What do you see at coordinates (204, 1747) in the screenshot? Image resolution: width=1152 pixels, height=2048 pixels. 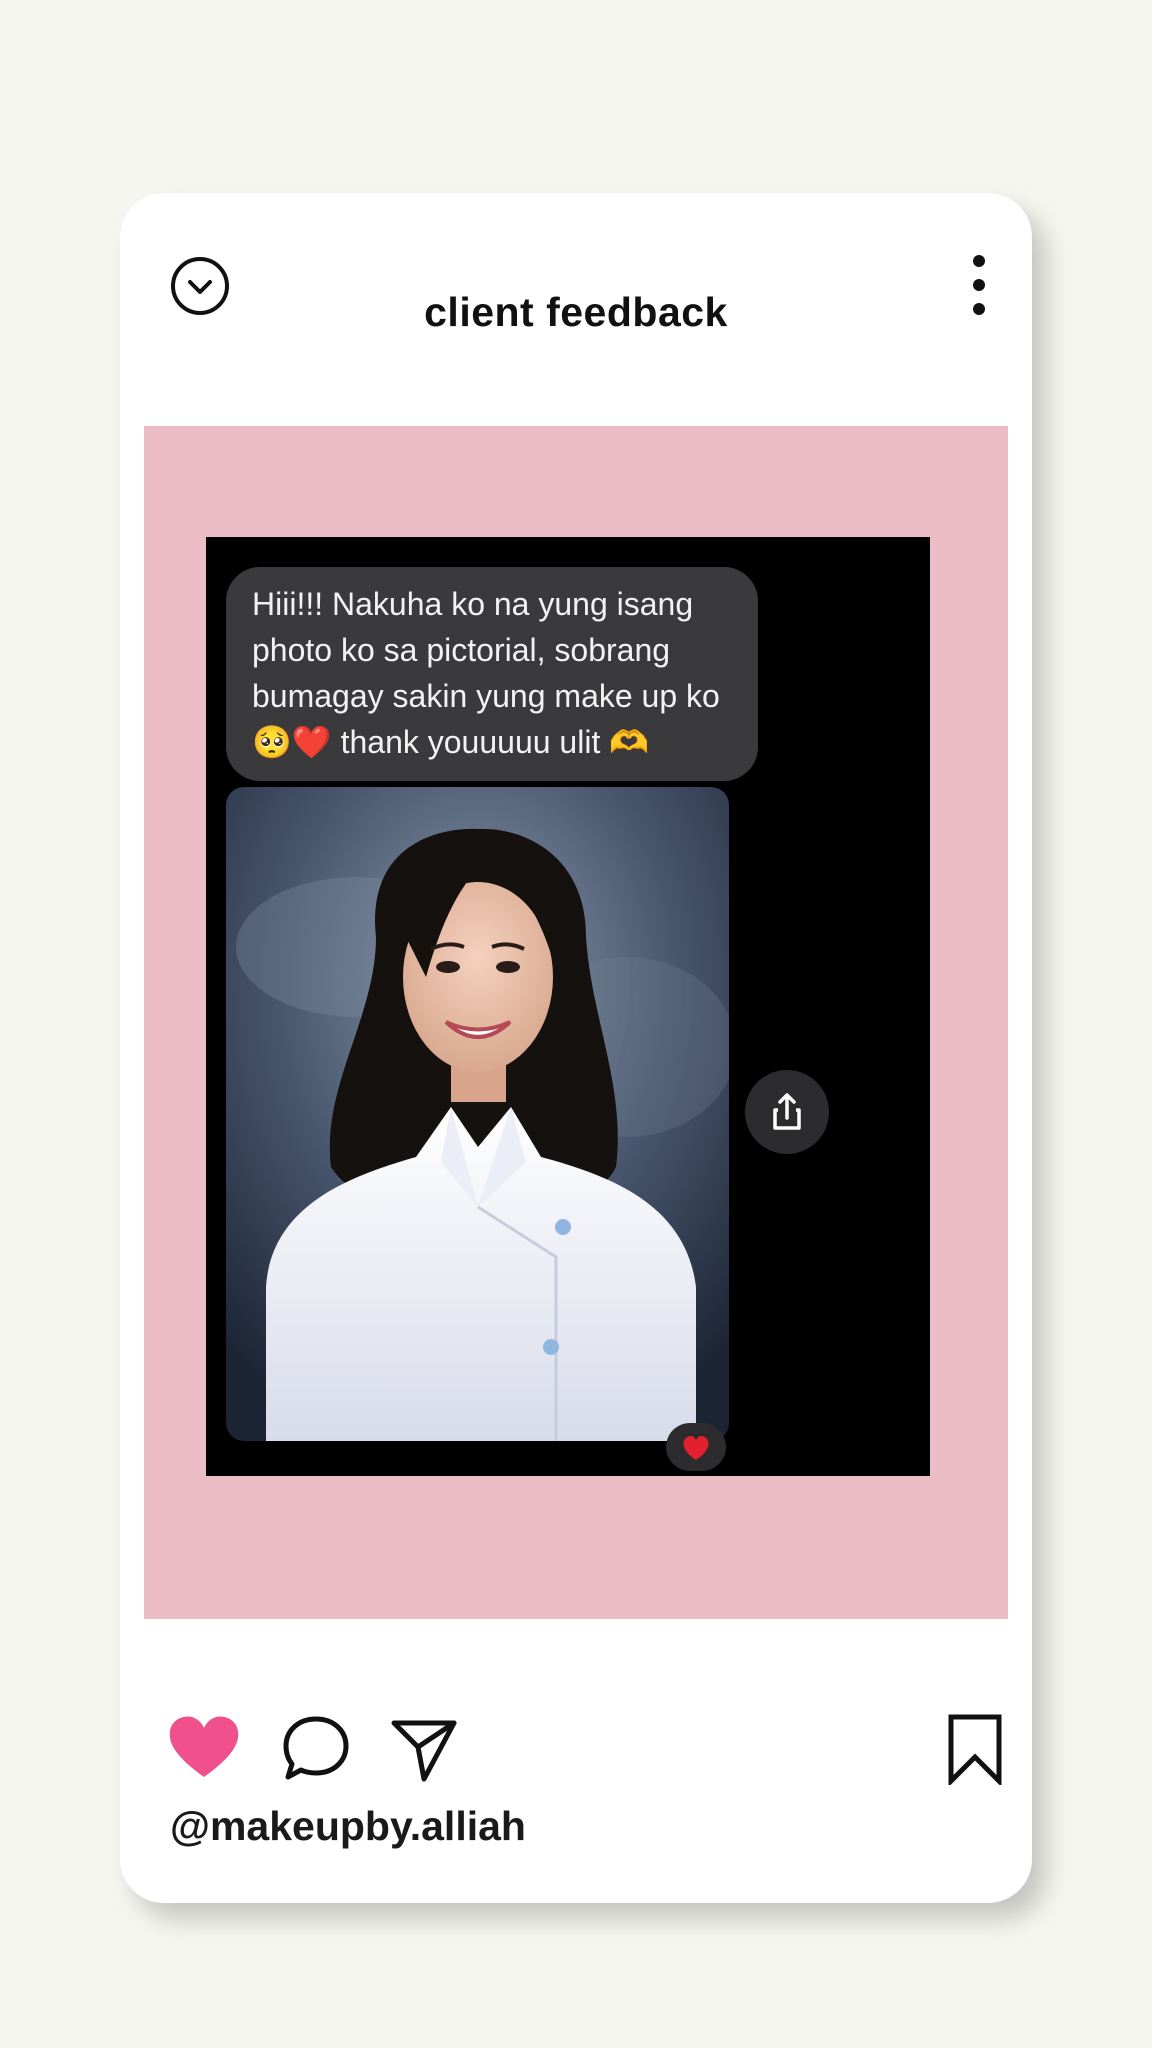 I see `heart-icon` at bounding box center [204, 1747].